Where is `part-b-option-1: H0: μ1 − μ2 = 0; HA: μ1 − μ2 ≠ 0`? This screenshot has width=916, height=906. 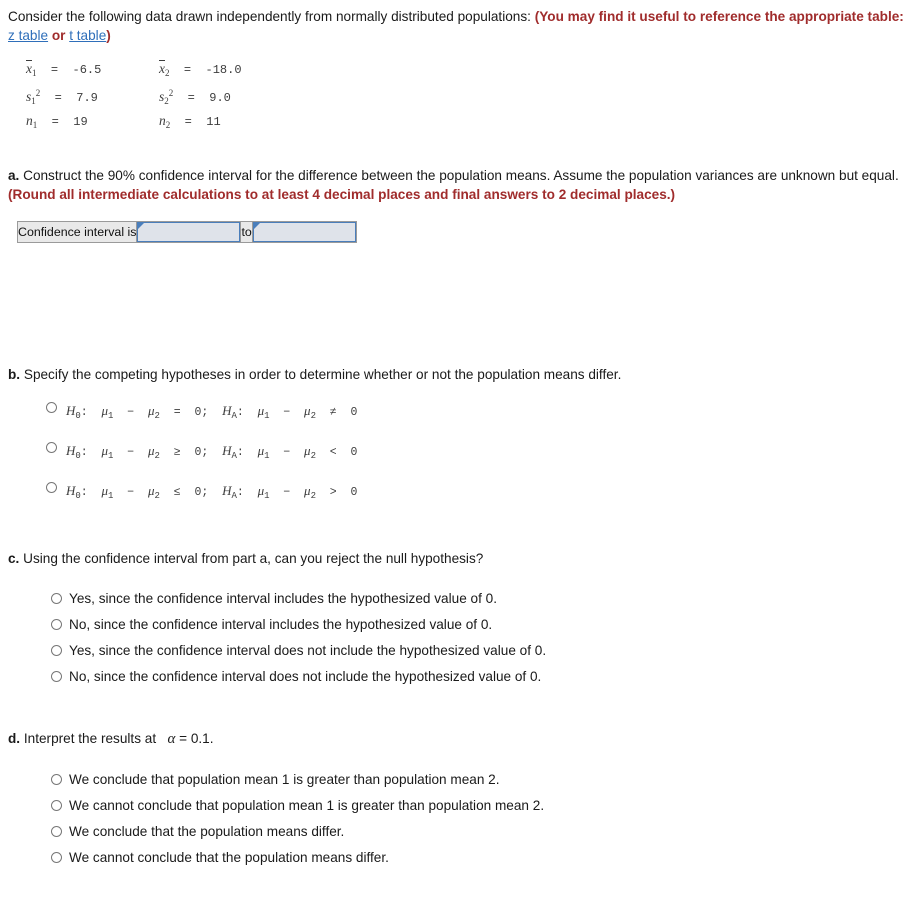
part-b-option-1: H0: μ1 − μ2 = 0; HA: μ1 − μ2 ≠ 0 is located at coordinates (476, 411).